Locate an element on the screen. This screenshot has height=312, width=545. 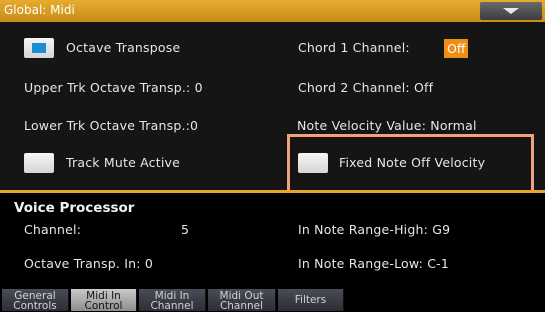
octave-transp-in: Octave Transp. In: 0 is located at coordinates (88, 263).